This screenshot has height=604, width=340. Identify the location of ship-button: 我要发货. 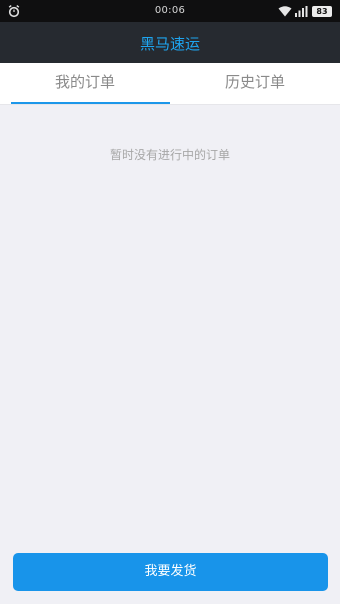
(170, 572).